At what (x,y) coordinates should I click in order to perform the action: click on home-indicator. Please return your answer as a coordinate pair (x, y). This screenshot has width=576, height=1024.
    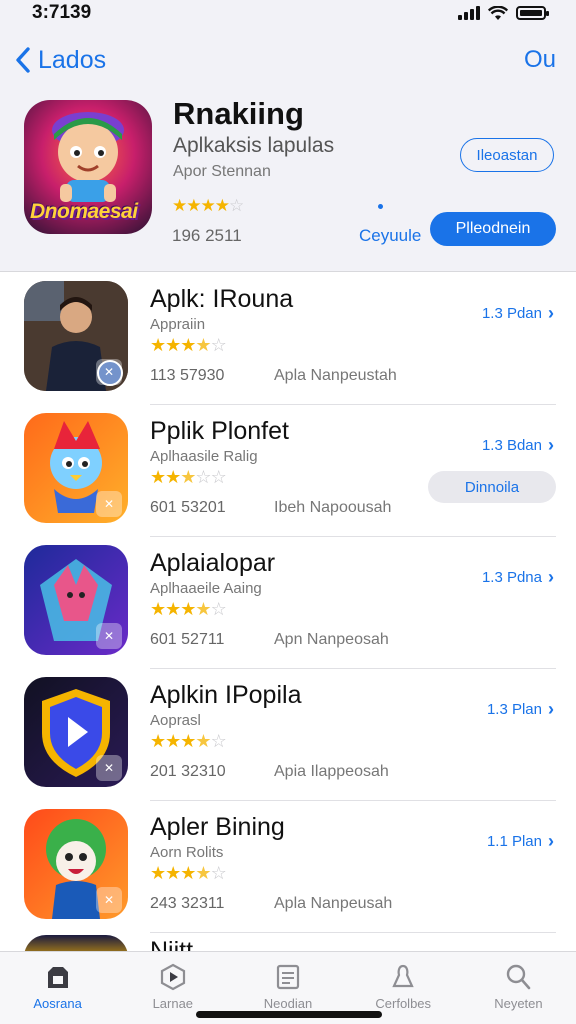
    Looking at the image, I should click on (289, 1014).